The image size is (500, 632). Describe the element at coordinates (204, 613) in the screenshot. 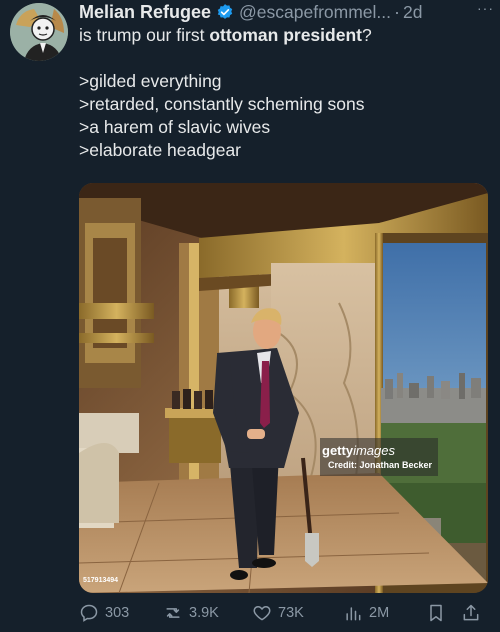

I see `retweet-count: 3.9K` at that location.